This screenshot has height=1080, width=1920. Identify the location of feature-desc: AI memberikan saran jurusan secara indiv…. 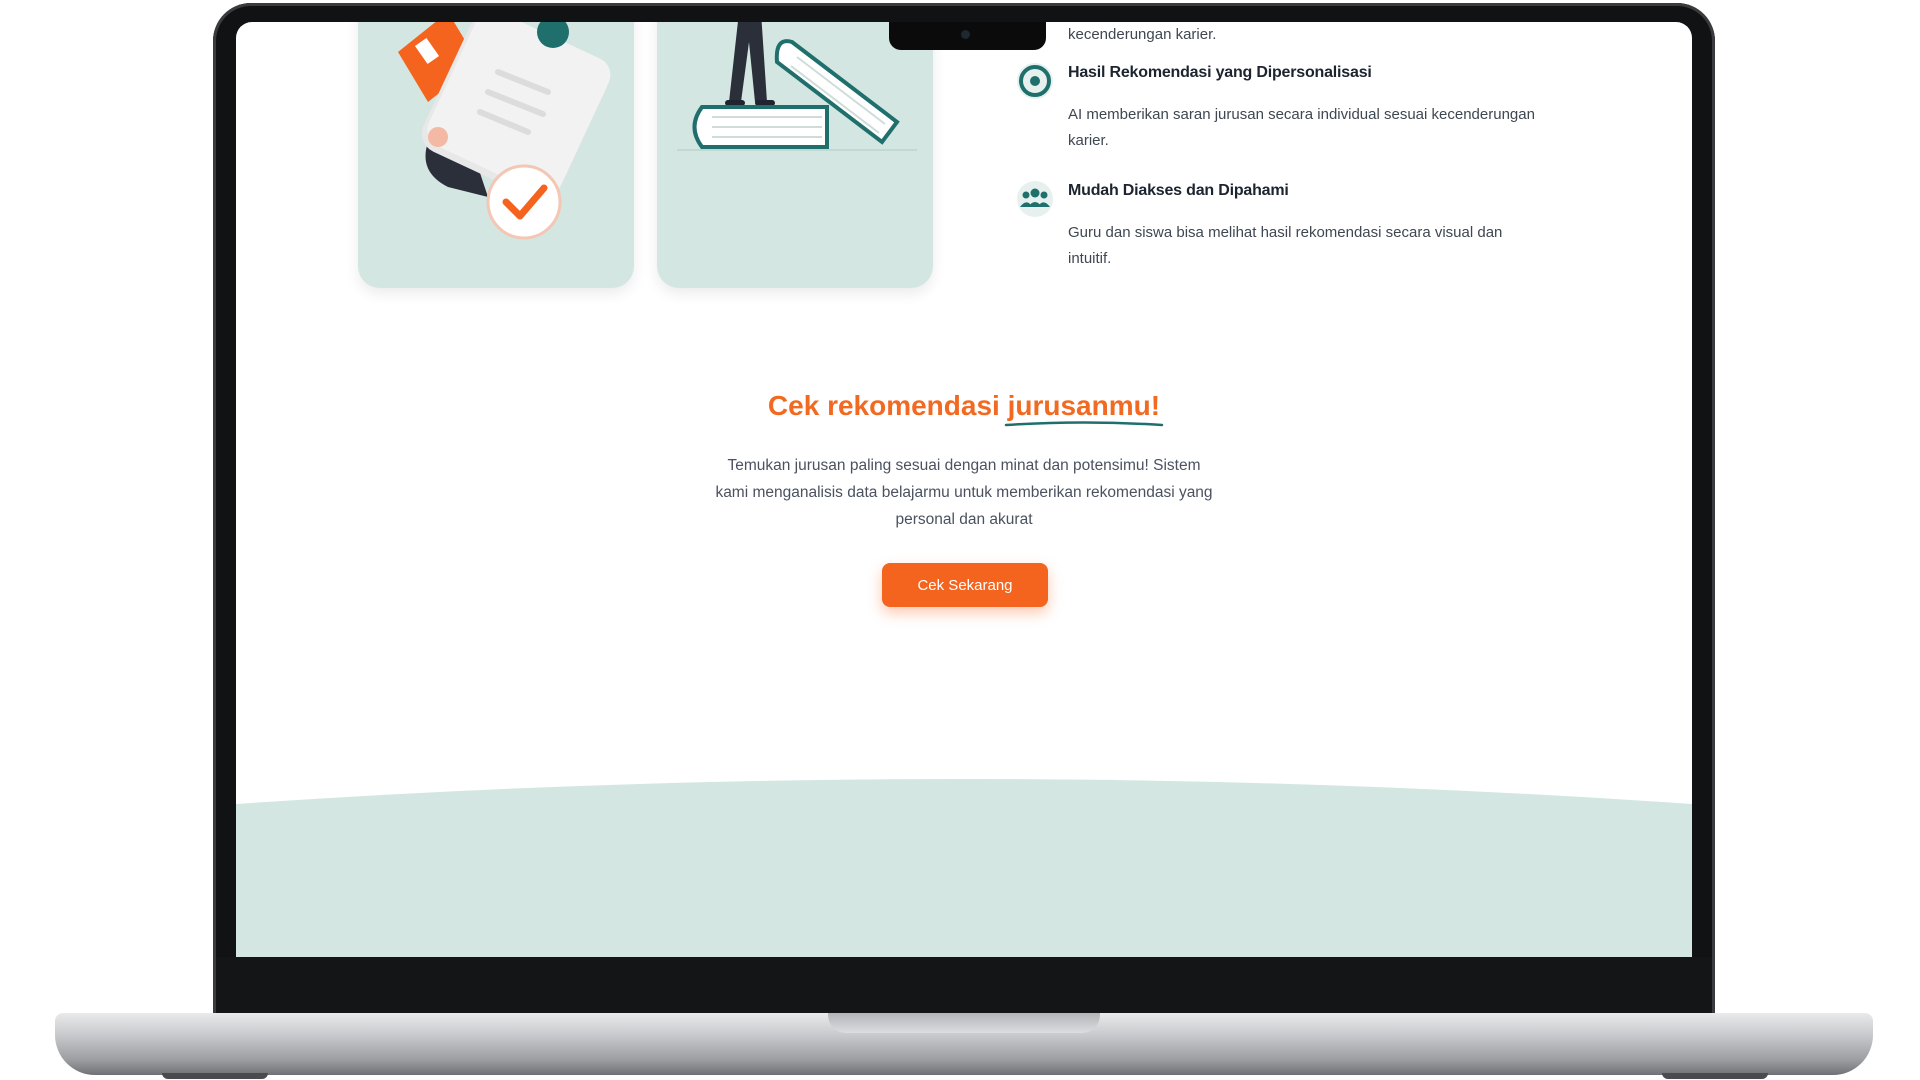
(1301, 127).